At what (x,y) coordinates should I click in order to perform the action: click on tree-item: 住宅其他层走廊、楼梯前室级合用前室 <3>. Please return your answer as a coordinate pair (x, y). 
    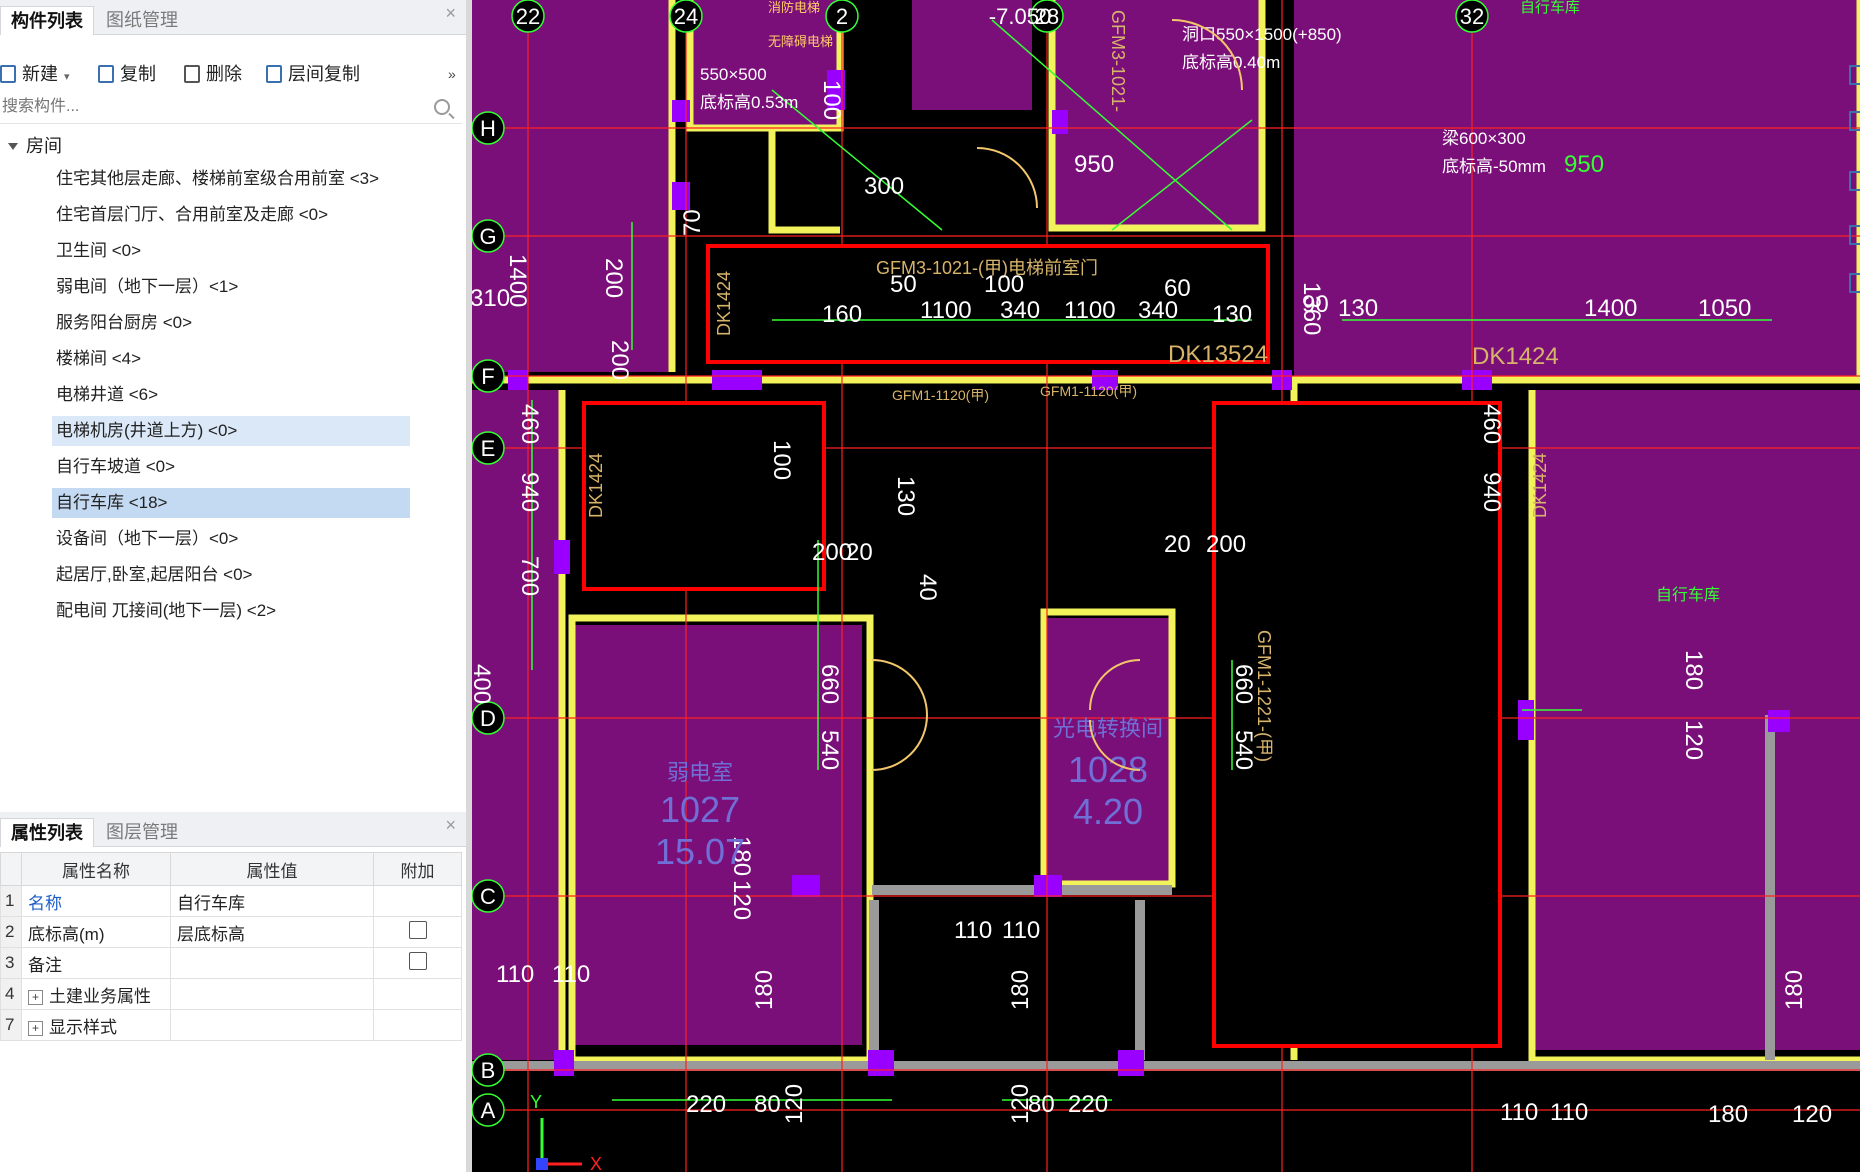
    Looking at the image, I should click on (231, 179).